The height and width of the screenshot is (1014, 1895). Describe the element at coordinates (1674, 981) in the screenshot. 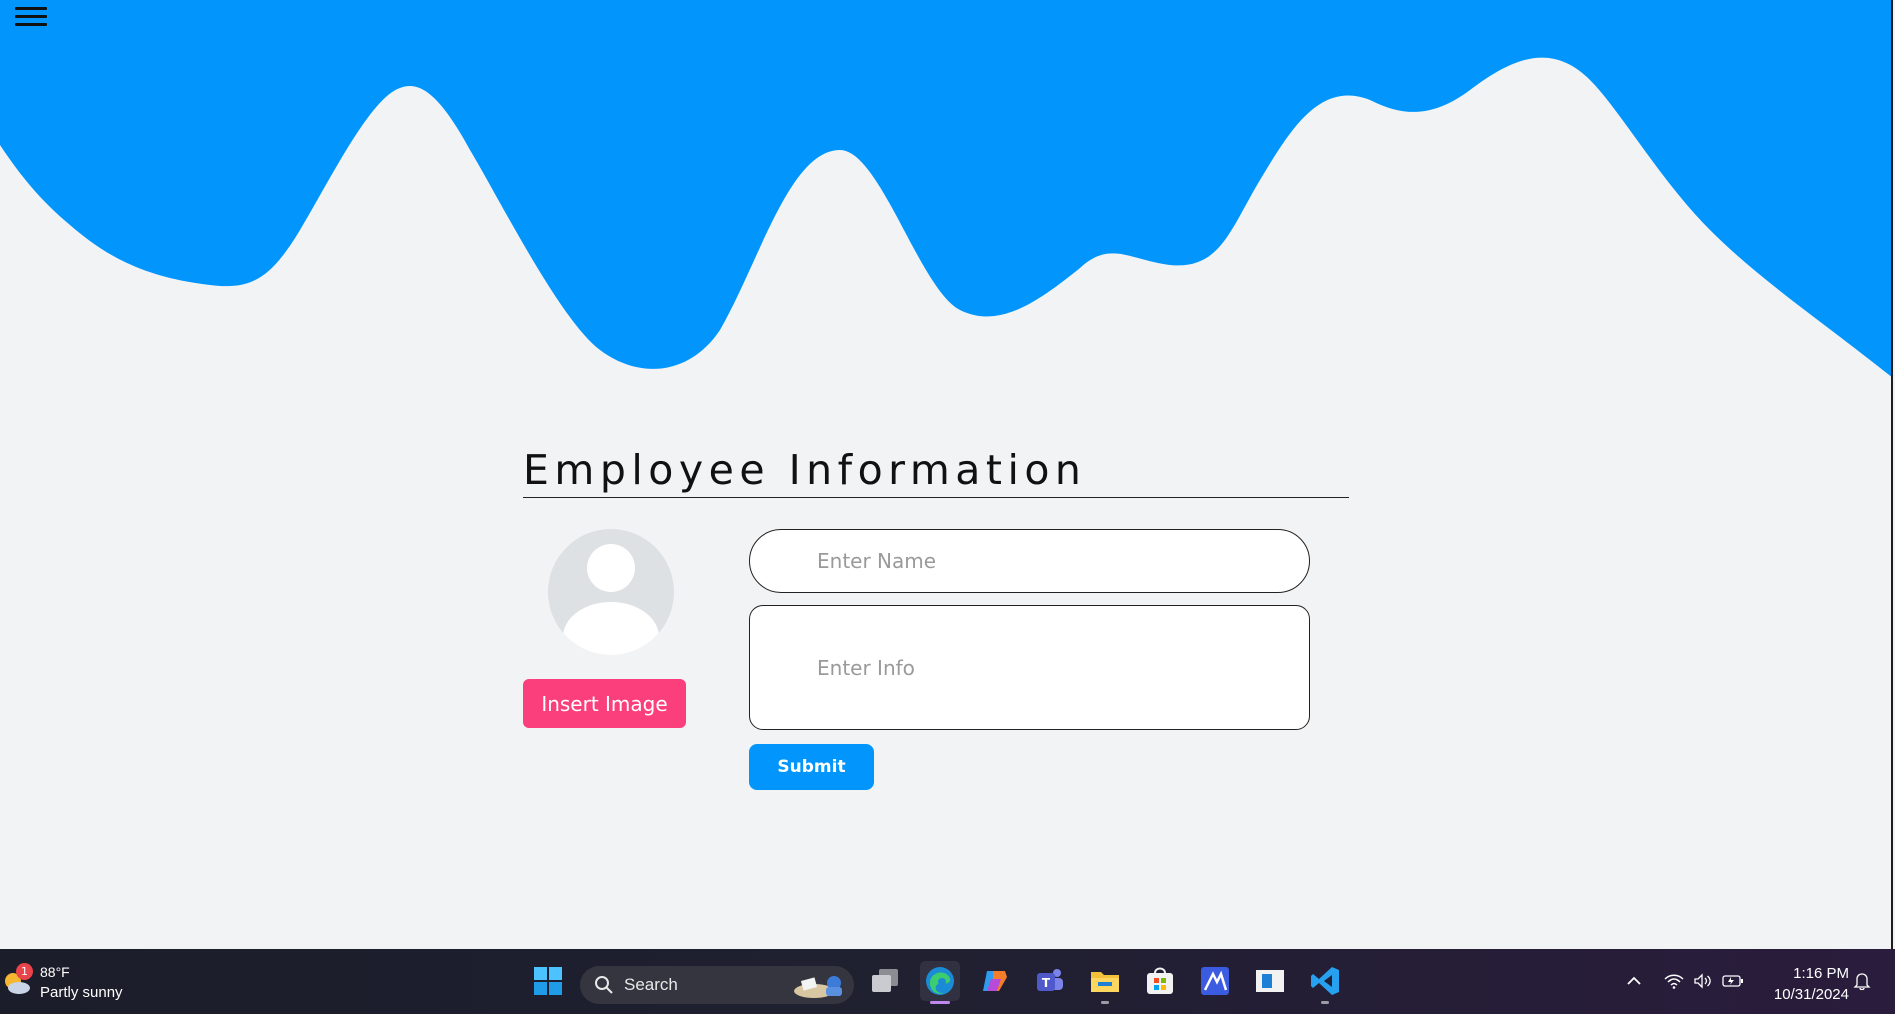

I see `wifi-icon` at that location.